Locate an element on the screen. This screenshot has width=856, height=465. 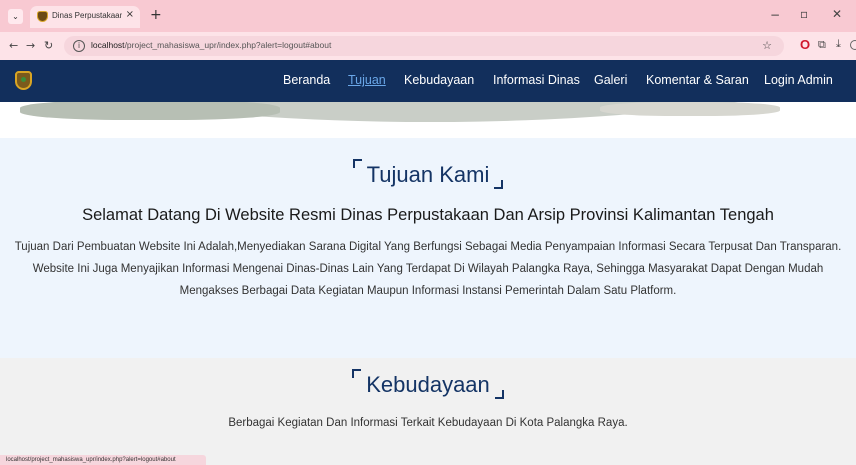
nav-link-beranda: Beranda is located at coordinates (306, 80).